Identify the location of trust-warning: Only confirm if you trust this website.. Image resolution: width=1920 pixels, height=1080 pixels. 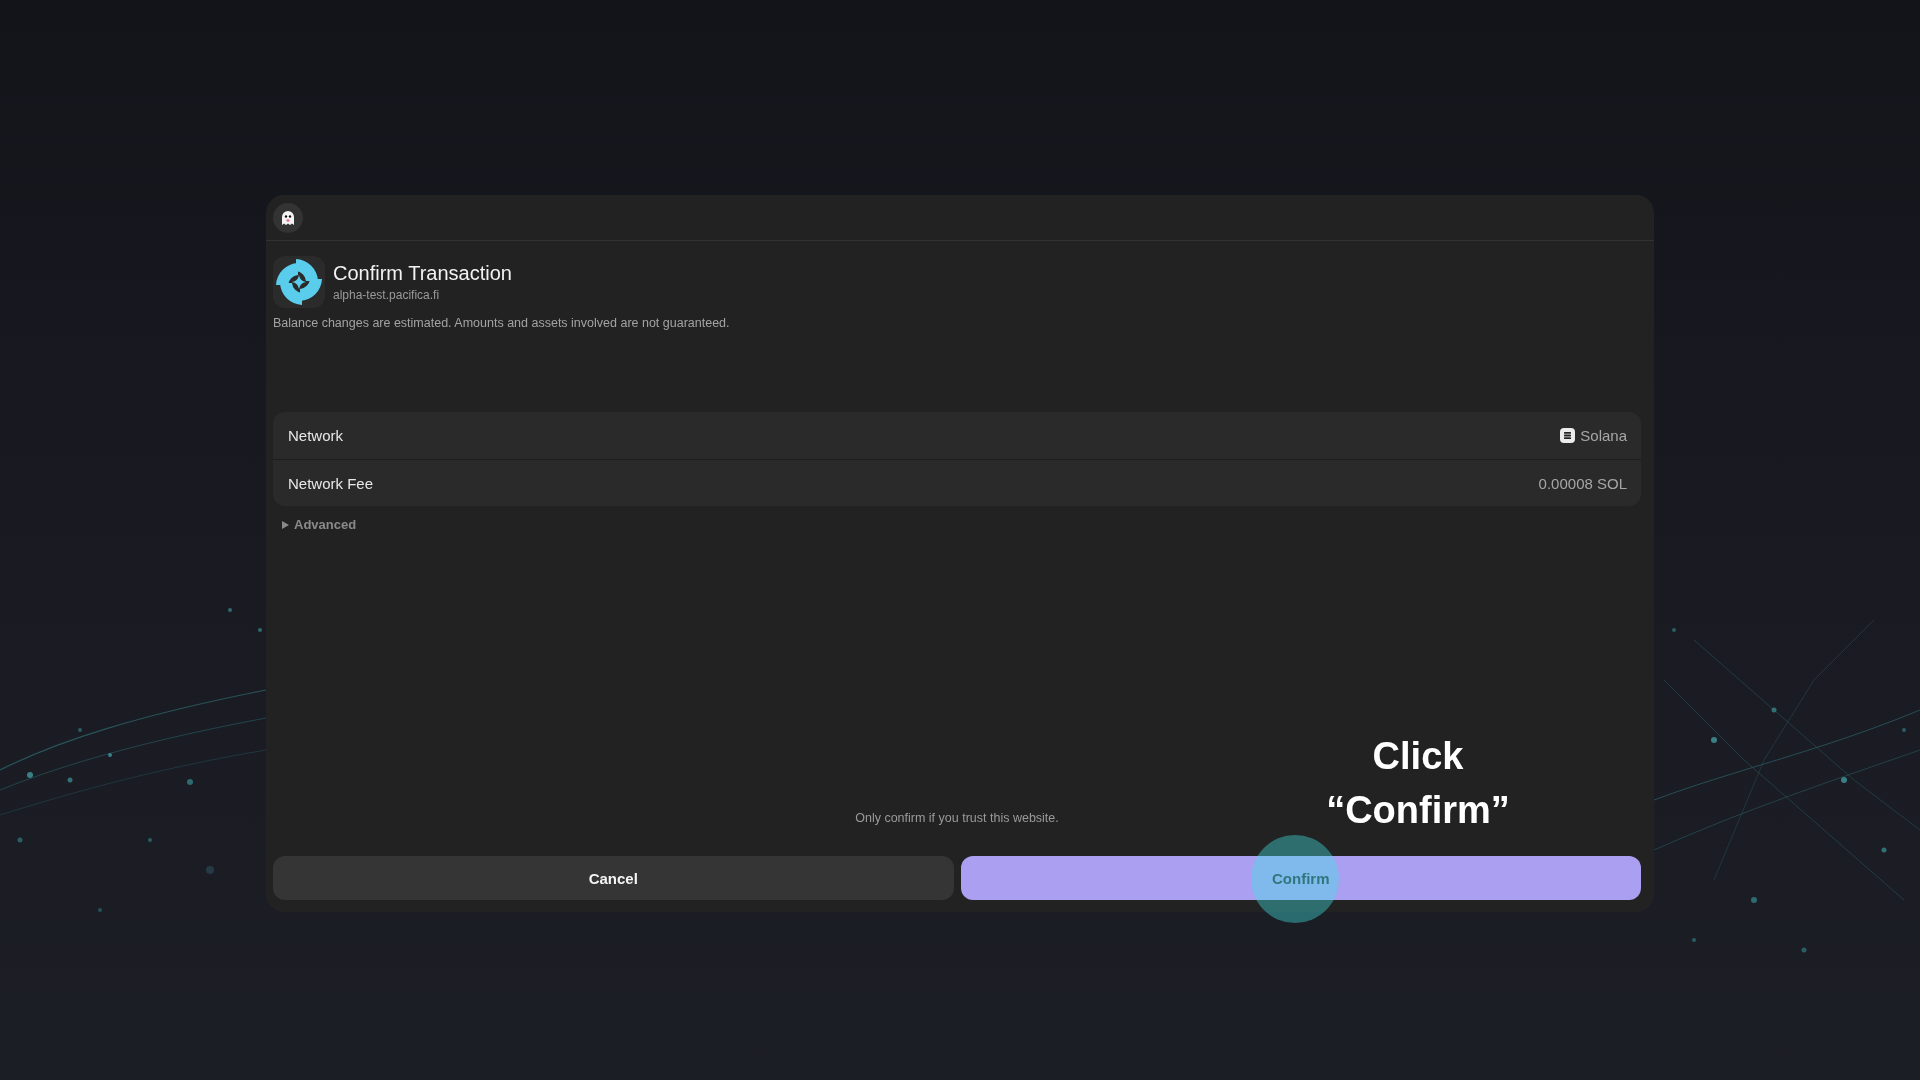
(957, 818).